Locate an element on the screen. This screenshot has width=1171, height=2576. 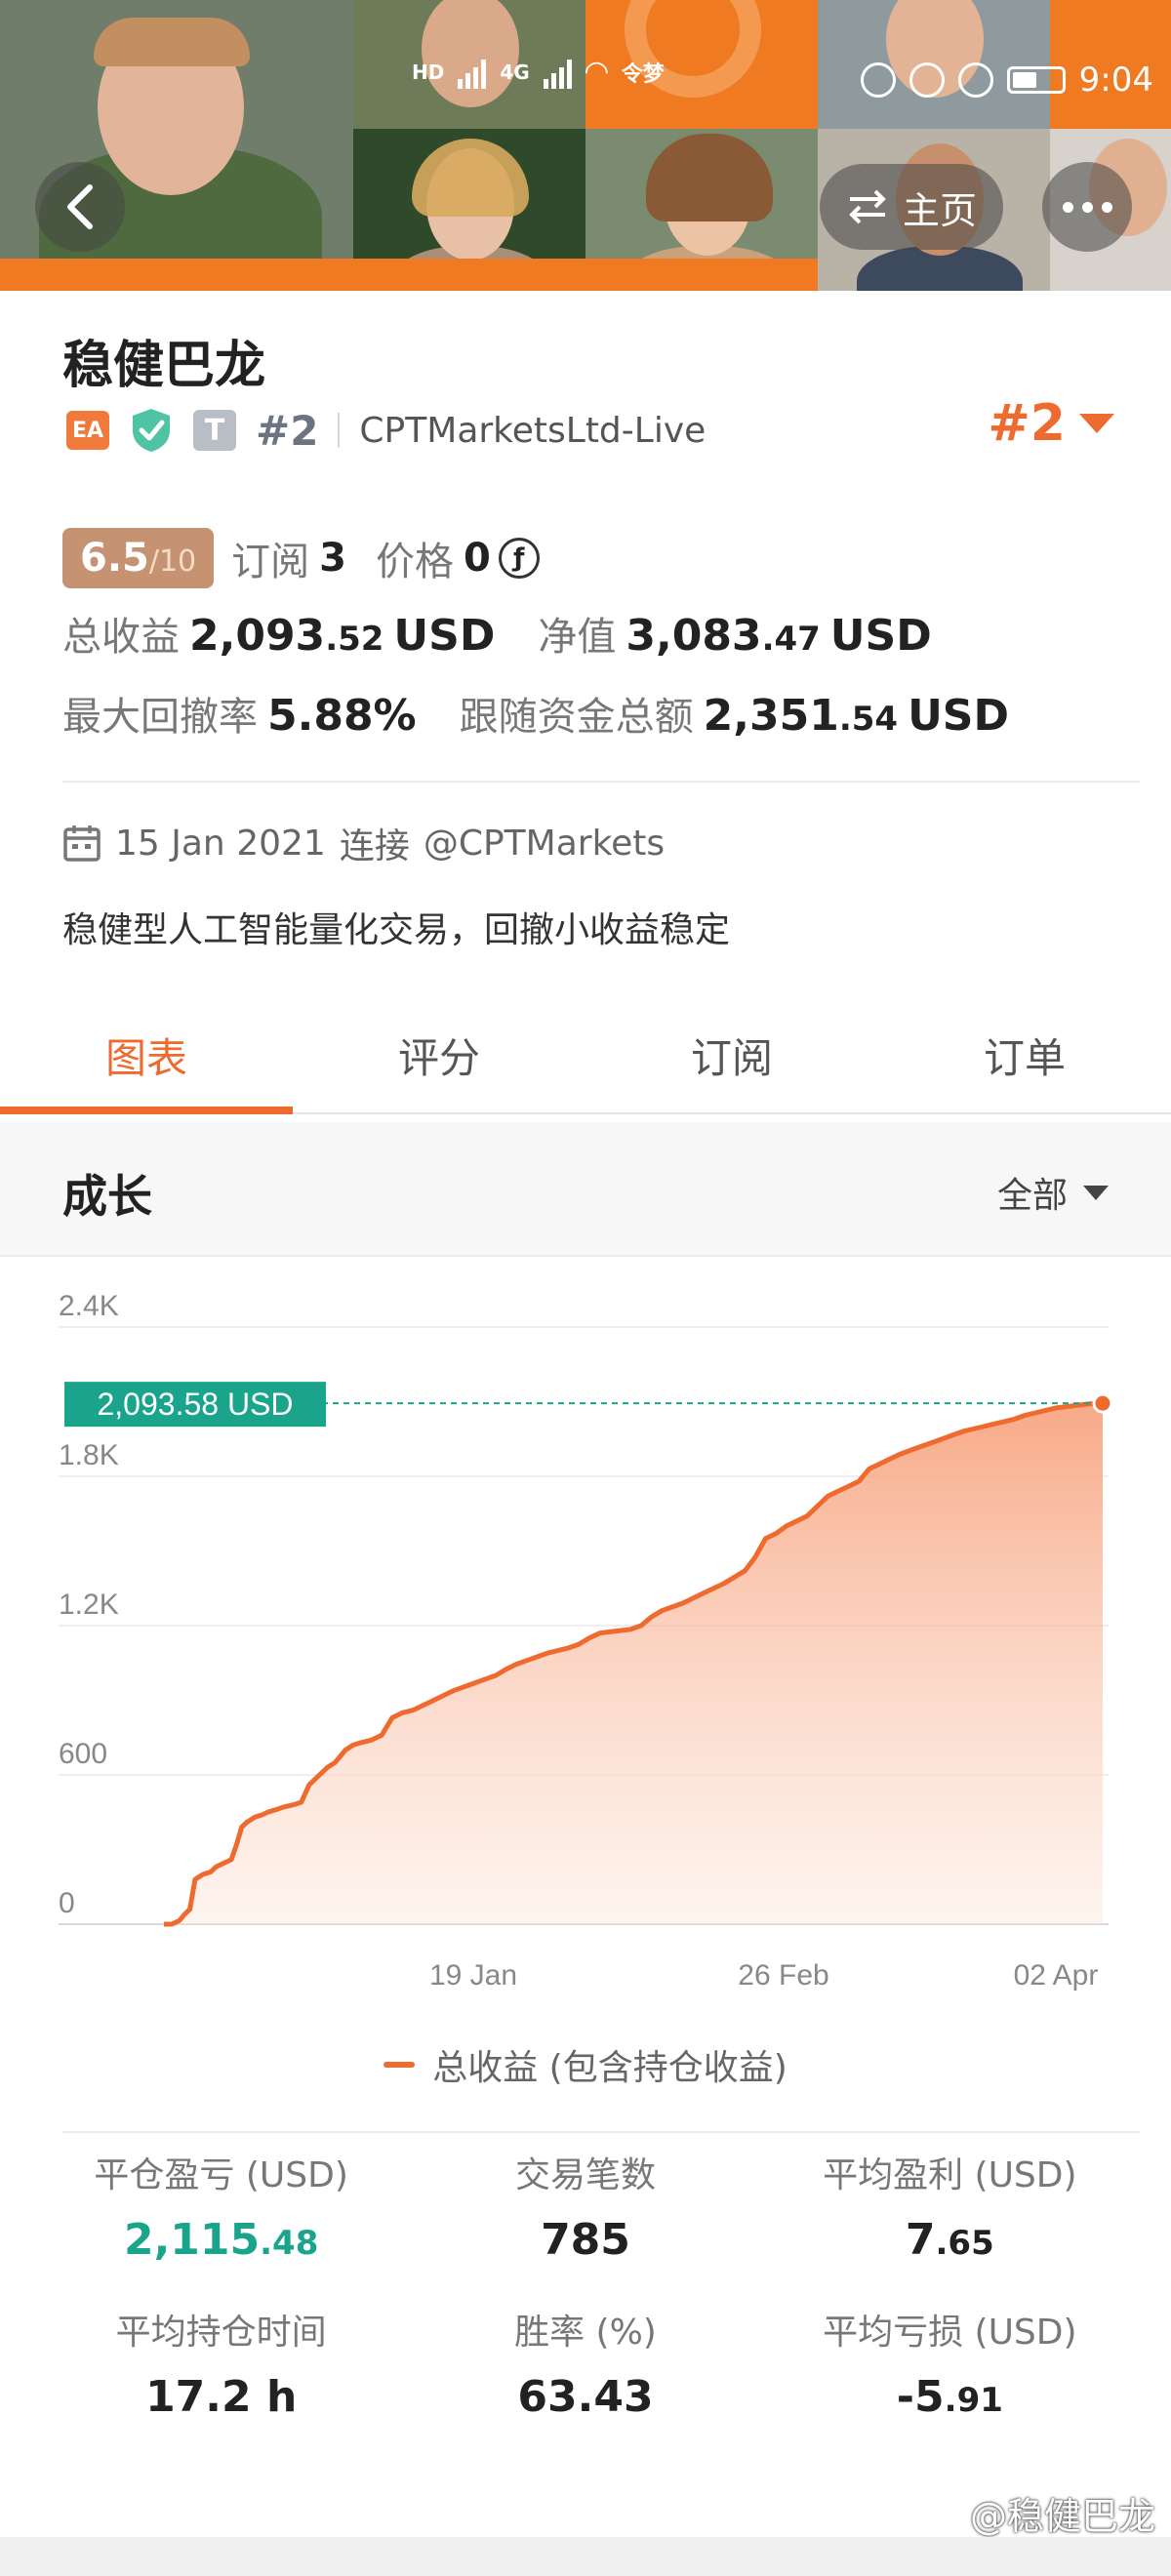
follow-funds-dec: .54 is located at coordinates (868, 719).